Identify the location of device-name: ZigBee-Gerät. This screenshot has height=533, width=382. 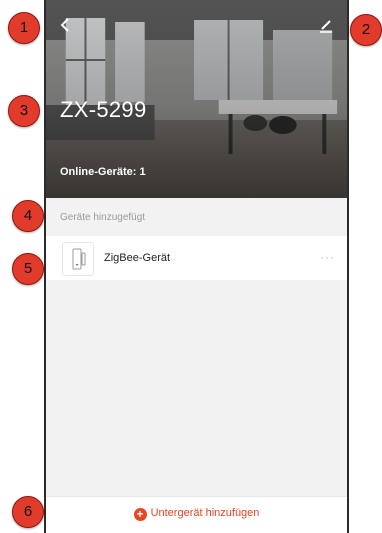
(137, 258).